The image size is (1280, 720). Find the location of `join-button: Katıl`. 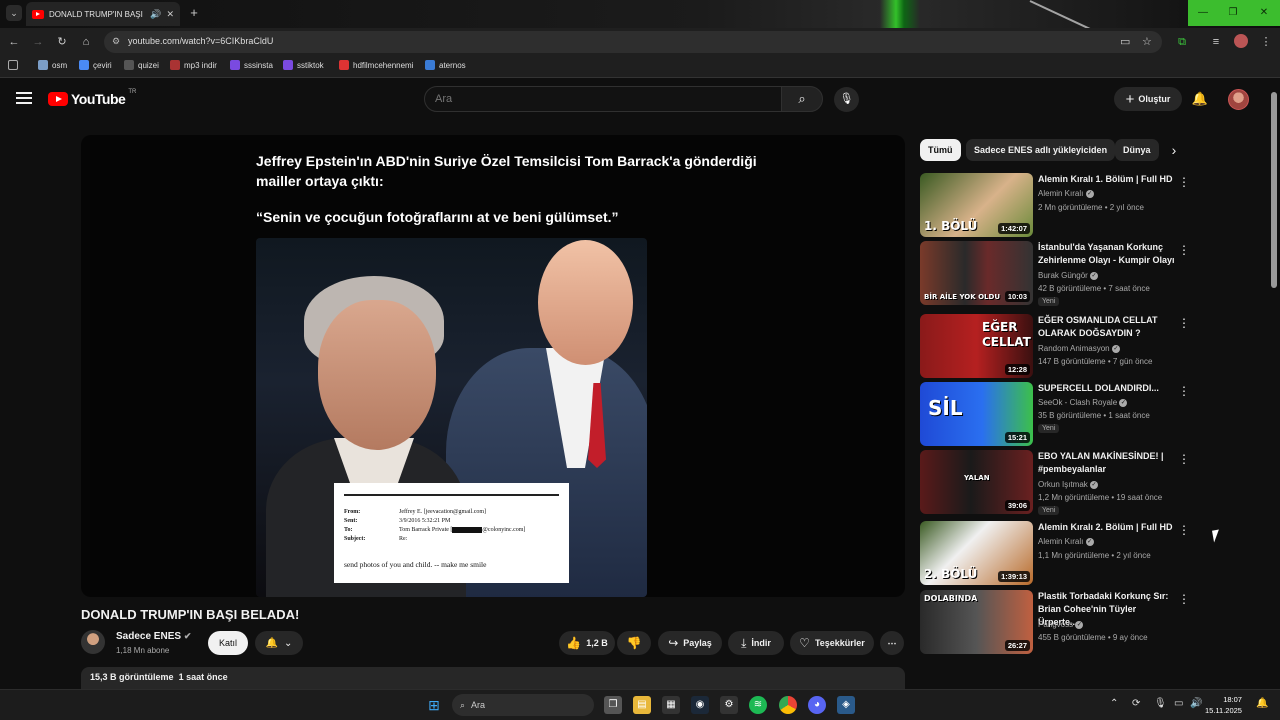

join-button: Katıl is located at coordinates (228, 643).